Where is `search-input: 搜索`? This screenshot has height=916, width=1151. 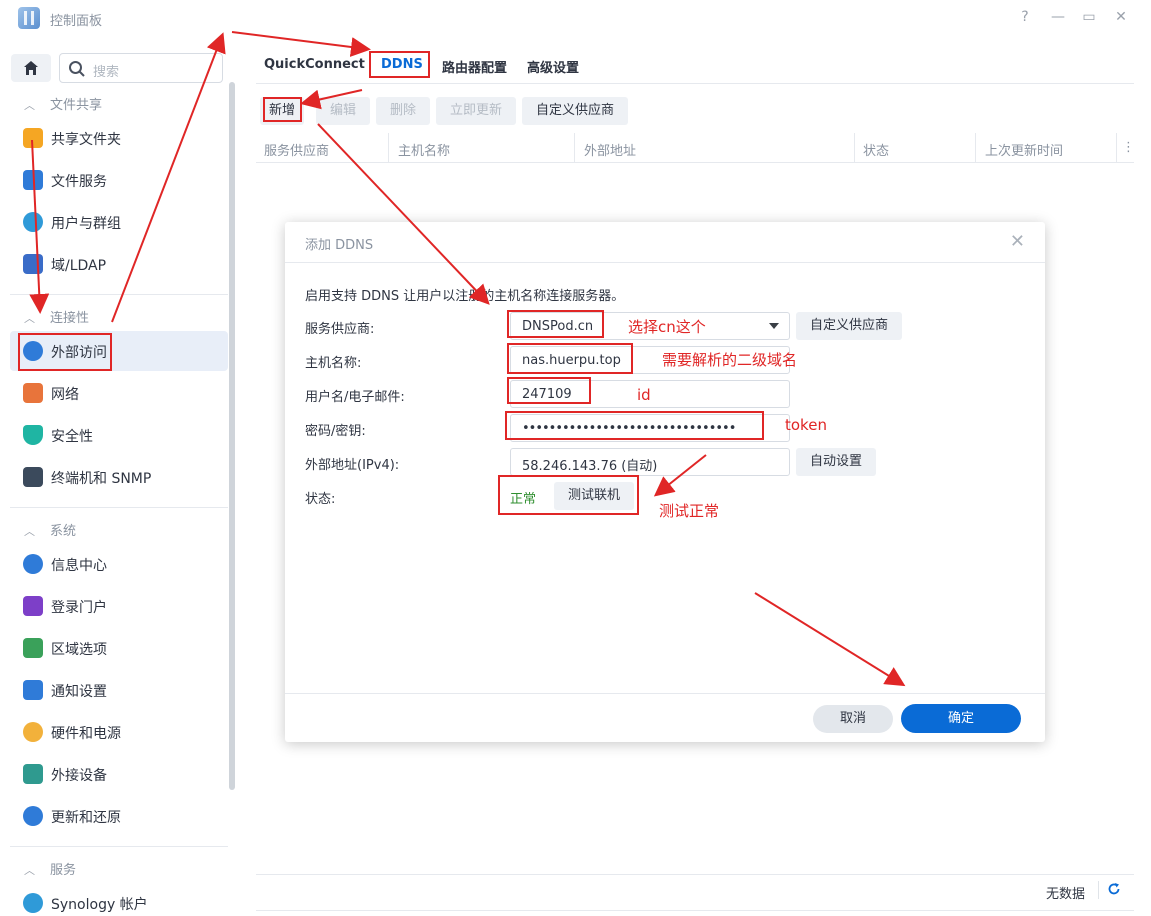
search-input: 搜索 is located at coordinates (141, 68).